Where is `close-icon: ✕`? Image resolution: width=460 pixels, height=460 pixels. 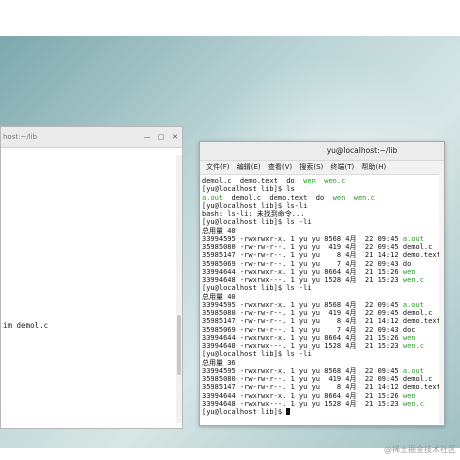
close-icon: ✕ is located at coordinates (175, 137).